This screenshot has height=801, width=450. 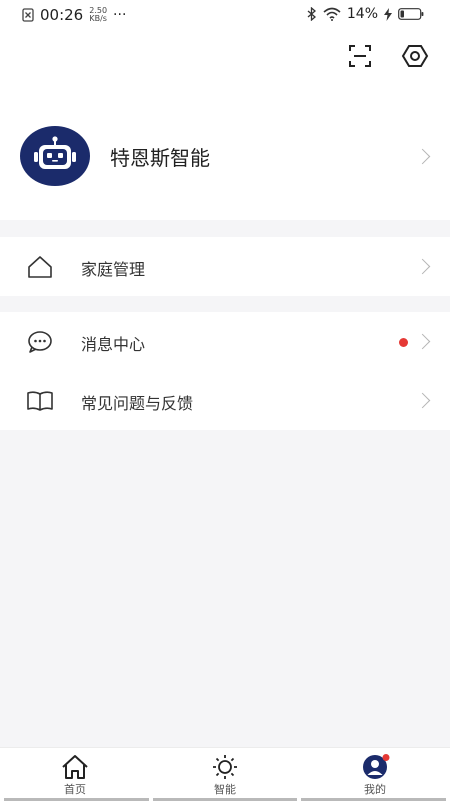 I want to click on tab-label-mine: 我的, so click(x=375, y=789).